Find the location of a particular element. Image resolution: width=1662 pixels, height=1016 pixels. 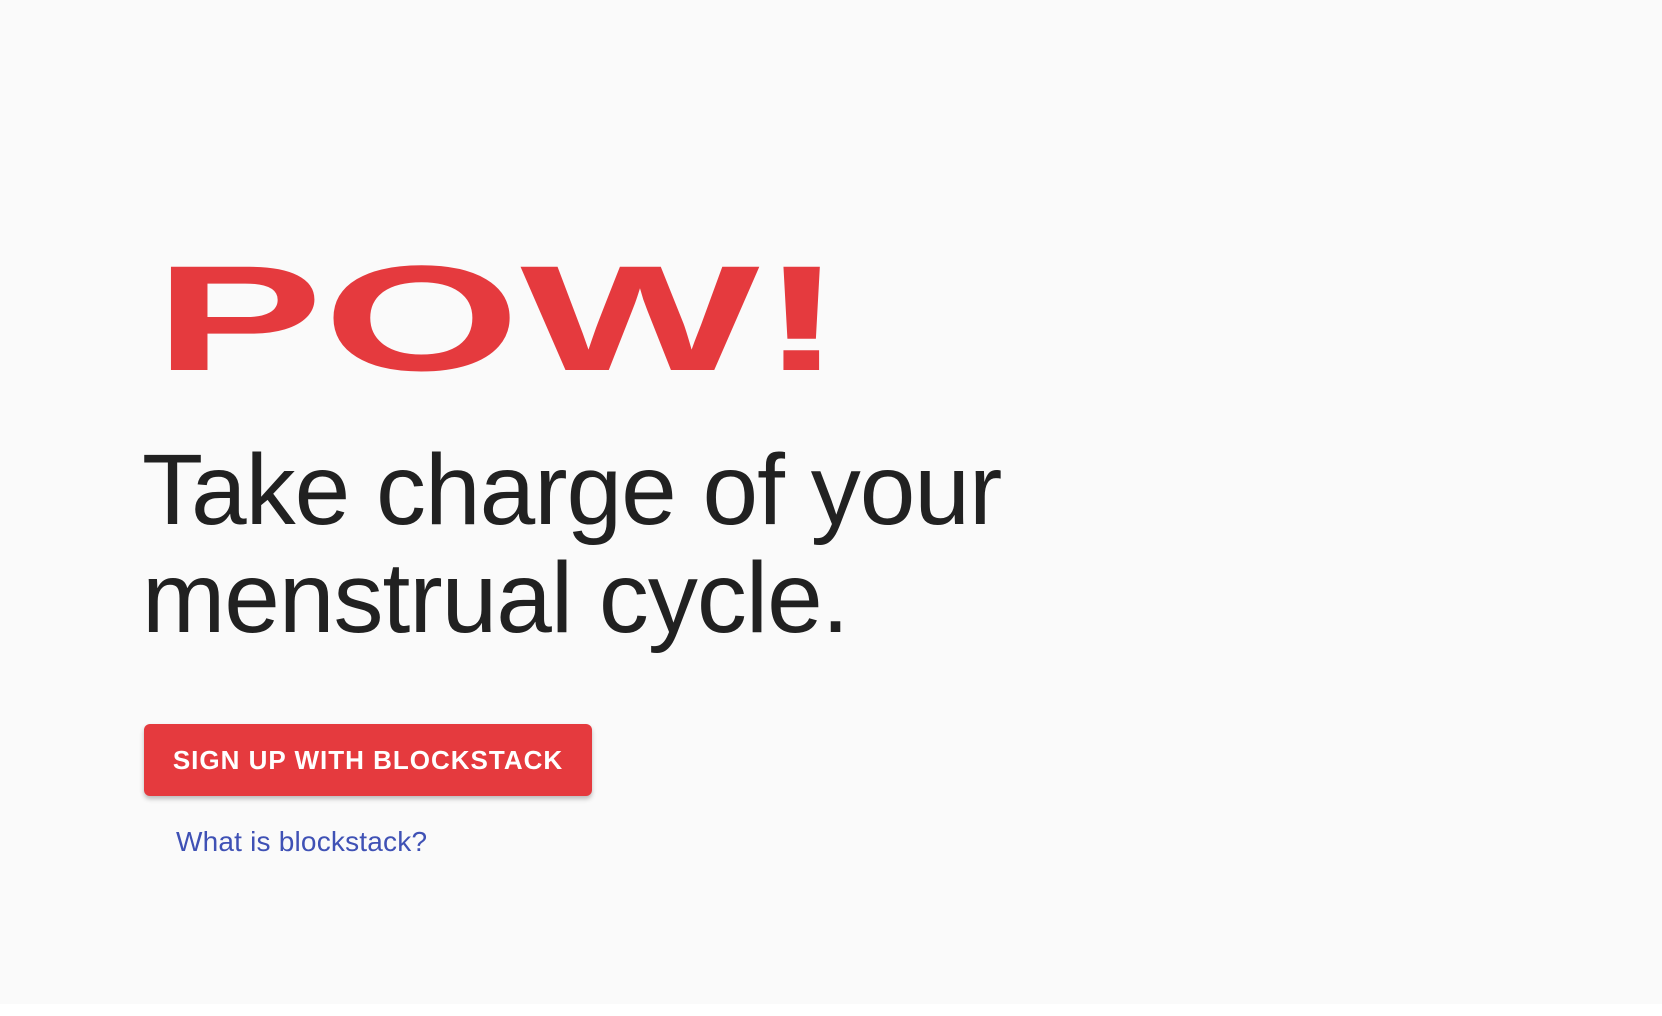

pow-logo-text: POW! is located at coordinates (499, 323).